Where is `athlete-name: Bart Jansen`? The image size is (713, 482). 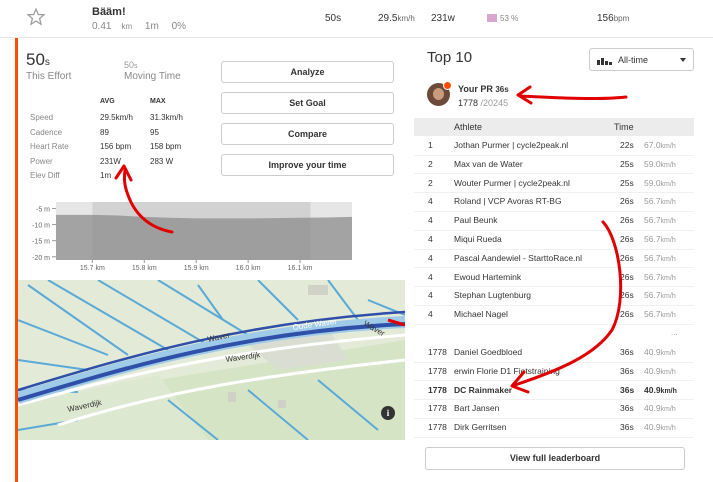 athlete-name: Bart Jansen is located at coordinates (476, 408).